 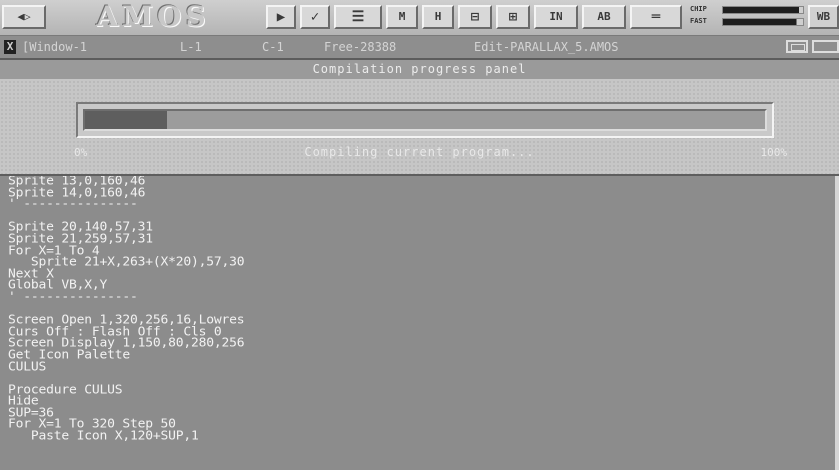 I want to click on code-line: Get Icon Palette, so click(x=126, y=355).